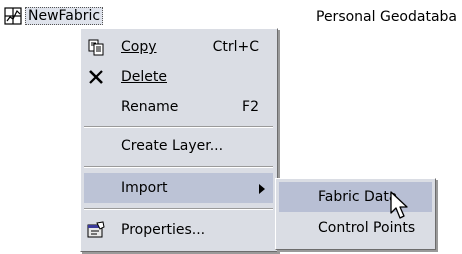  What do you see at coordinates (13, 16) in the screenshot?
I see `fabric-icon` at bounding box center [13, 16].